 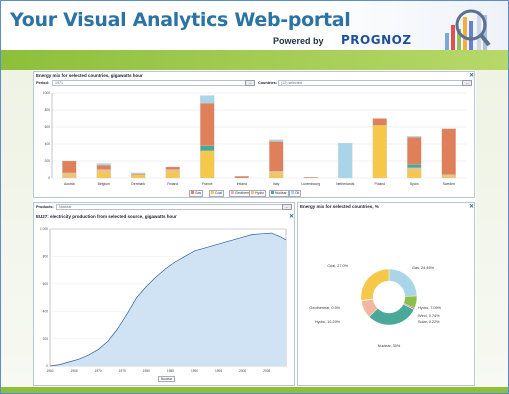 What do you see at coordinates (468, 30) in the screenshot?
I see `decorative-bars-icon` at bounding box center [468, 30].